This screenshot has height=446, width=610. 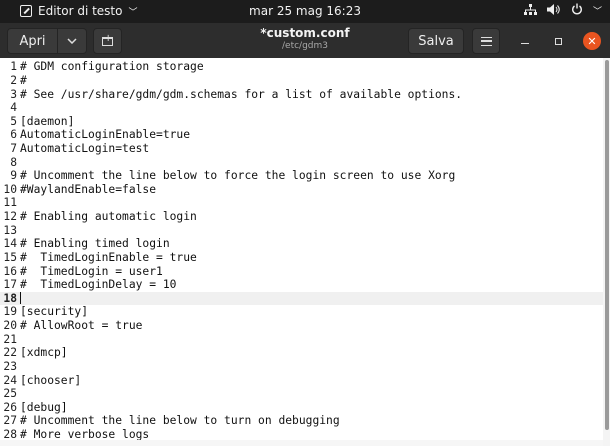 I want to click on save-button-label: Salva, so click(x=436, y=41).